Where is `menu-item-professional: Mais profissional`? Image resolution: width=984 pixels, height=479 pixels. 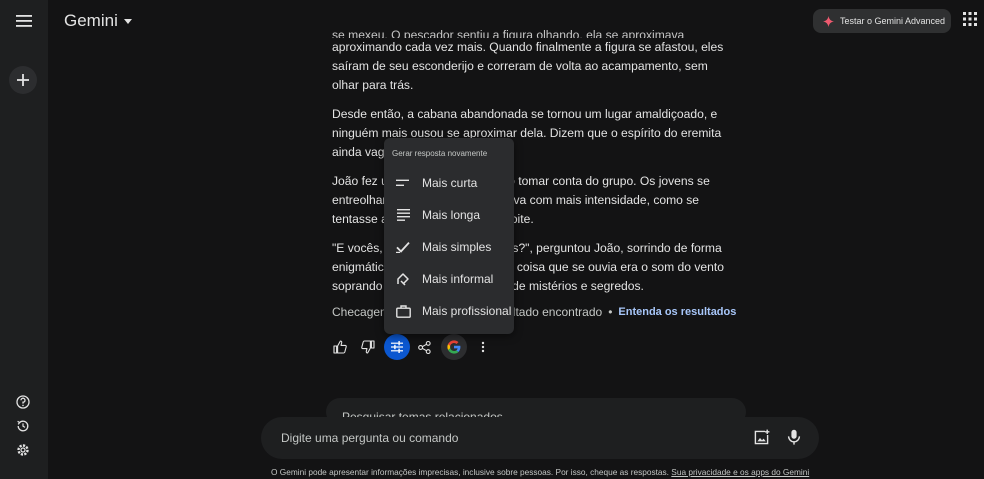
menu-item-professional: Mais profissional is located at coordinates (449, 311).